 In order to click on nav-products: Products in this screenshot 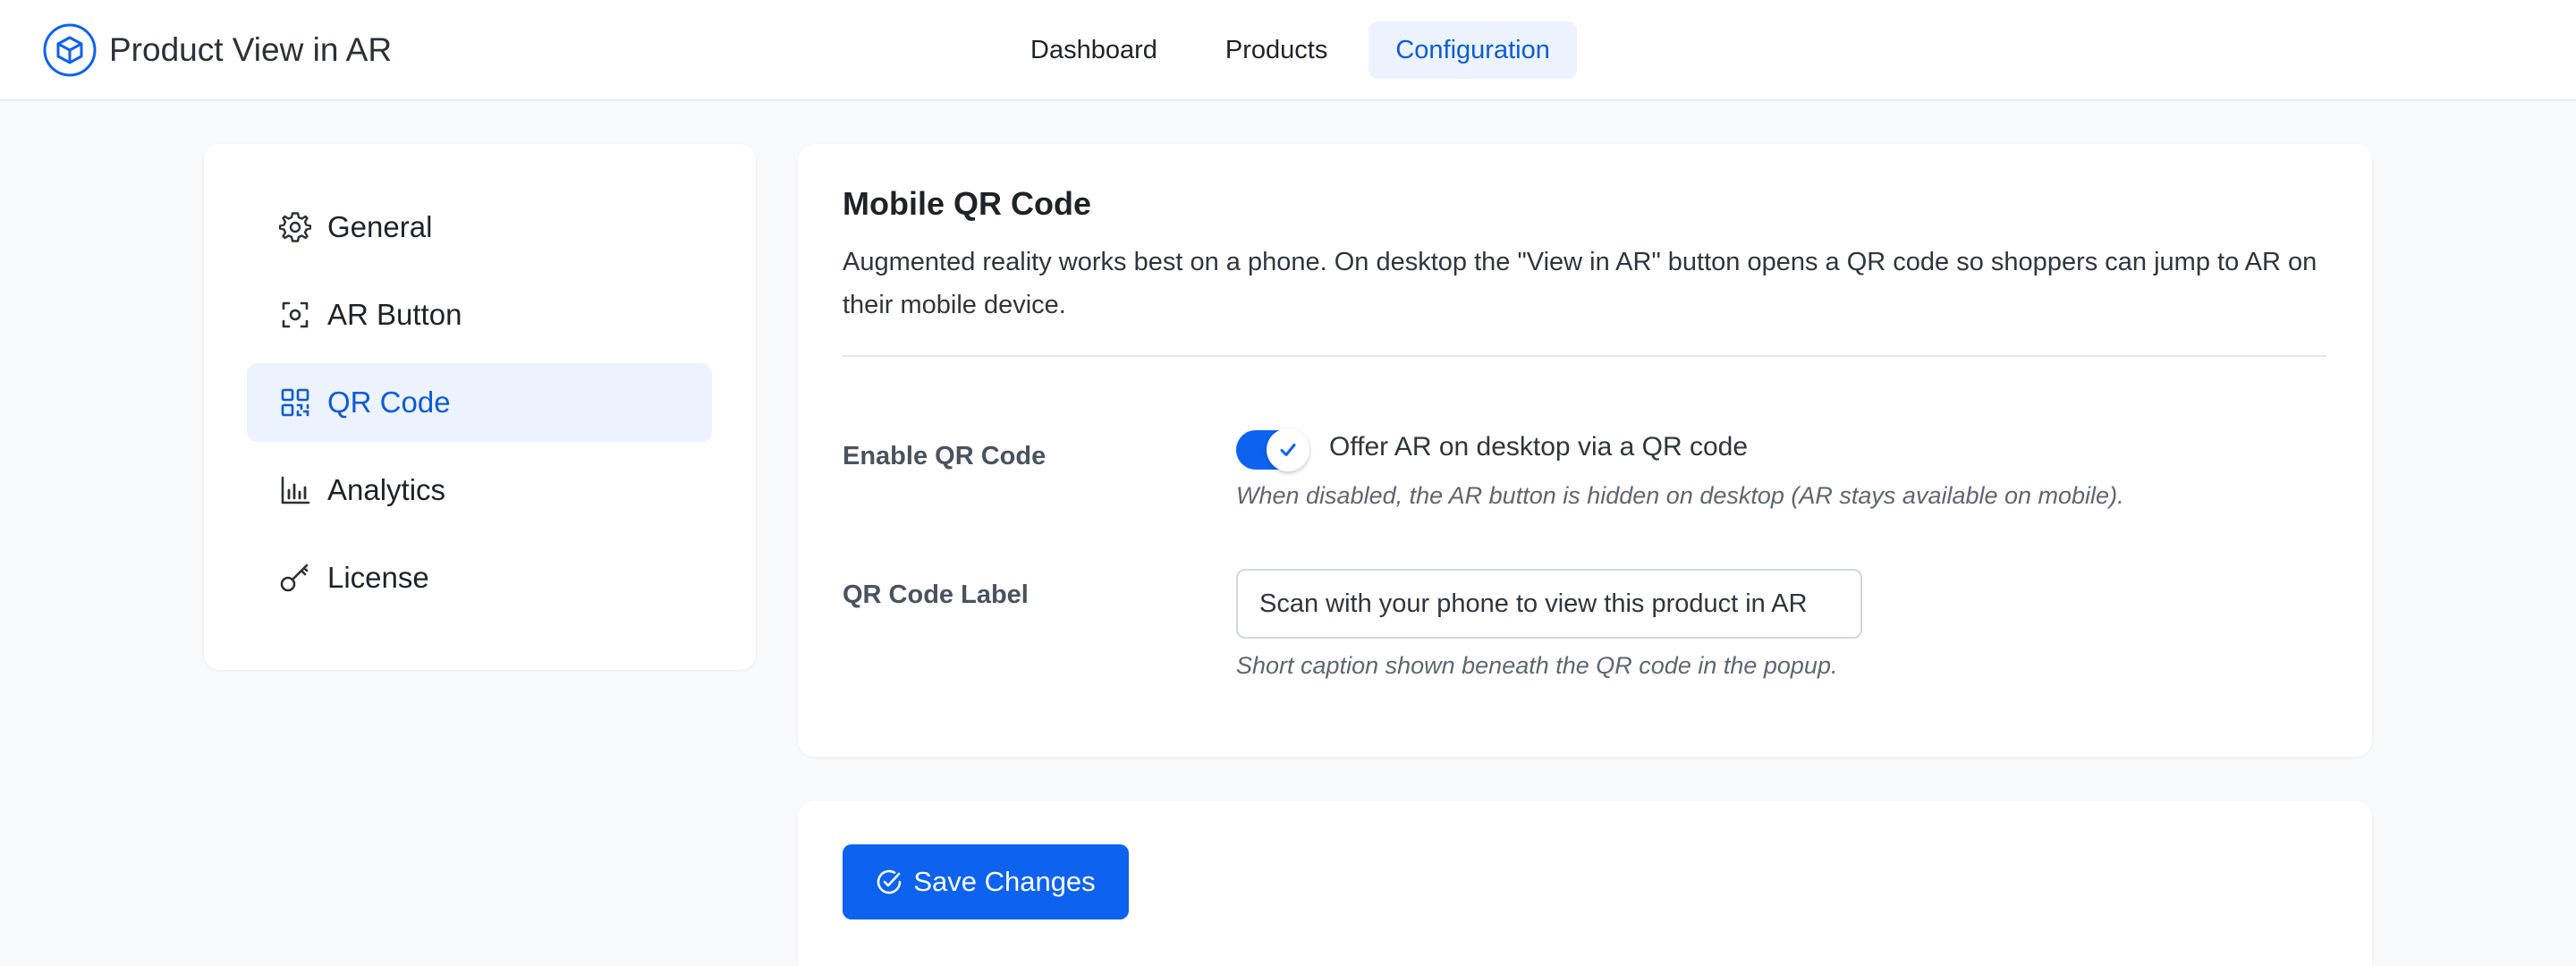, I will do `click(1276, 50)`.